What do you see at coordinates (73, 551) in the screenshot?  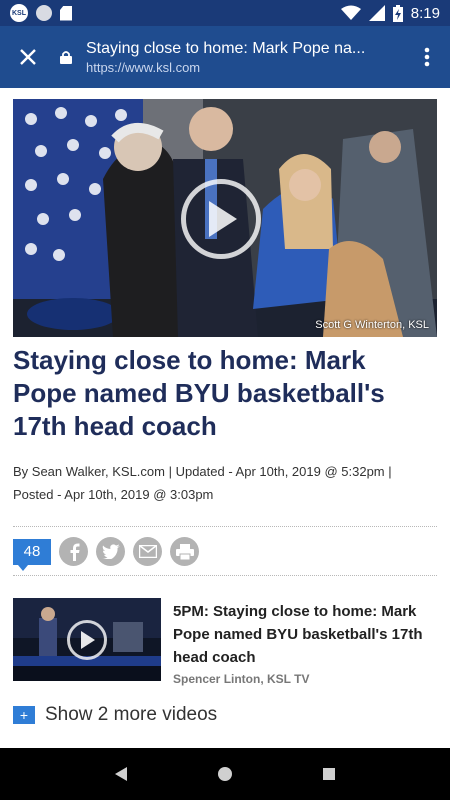 I see `facebook-icon` at bounding box center [73, 551].